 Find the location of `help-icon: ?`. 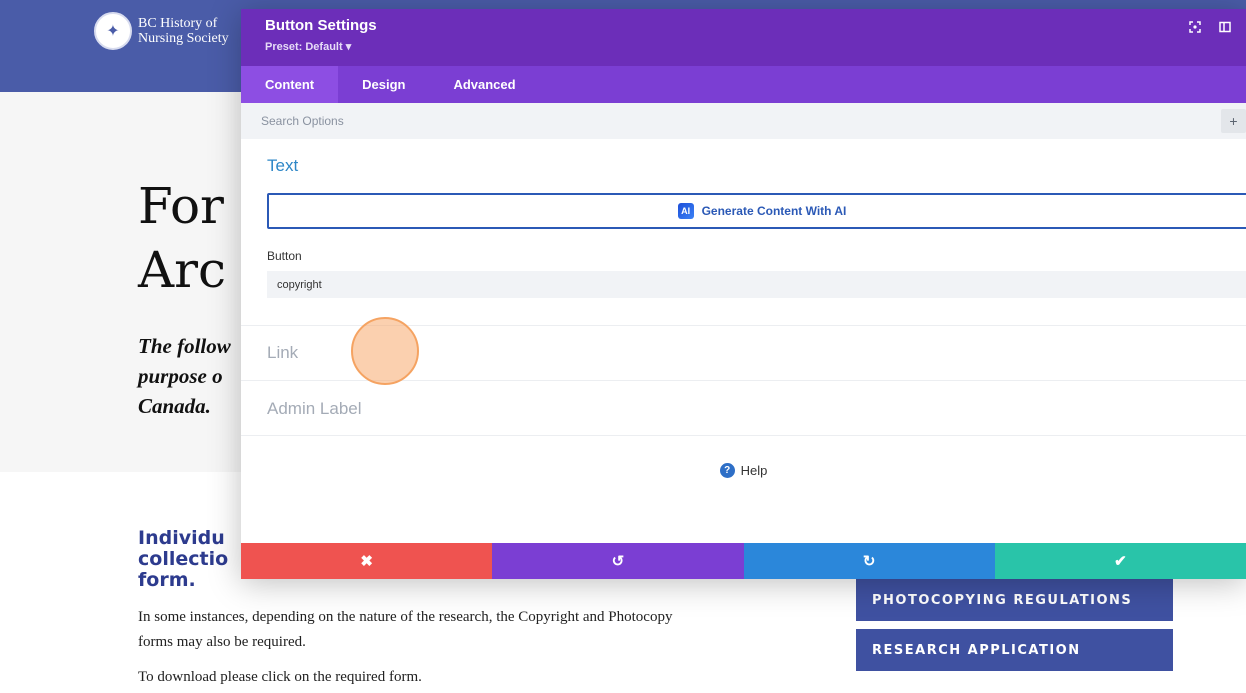

help-icon: ? is located at coordinates (727, 470).